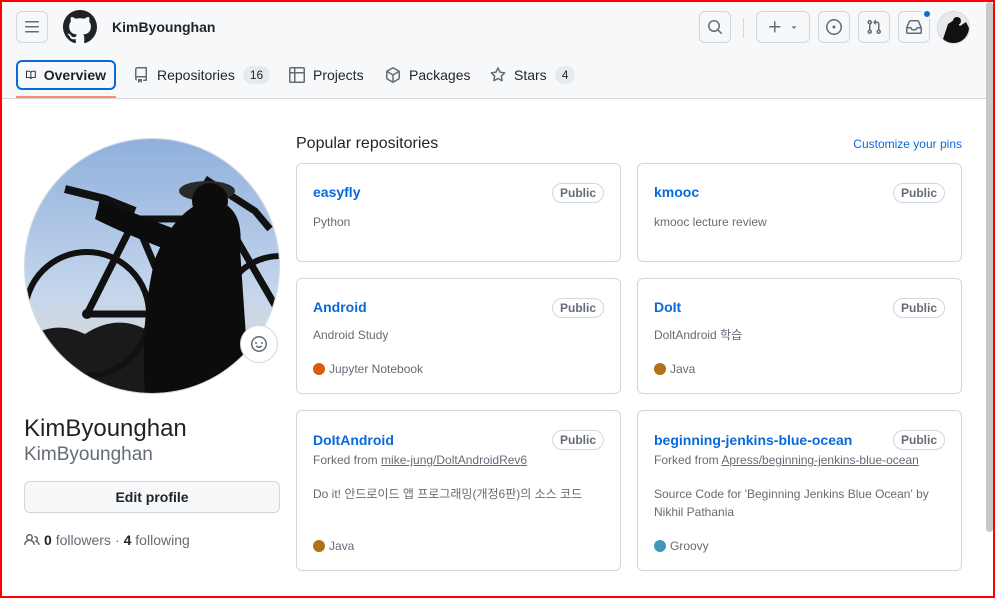 The width and height of the screenshot is (995, 598). I want to click on following-label: following, so click(162, 540).